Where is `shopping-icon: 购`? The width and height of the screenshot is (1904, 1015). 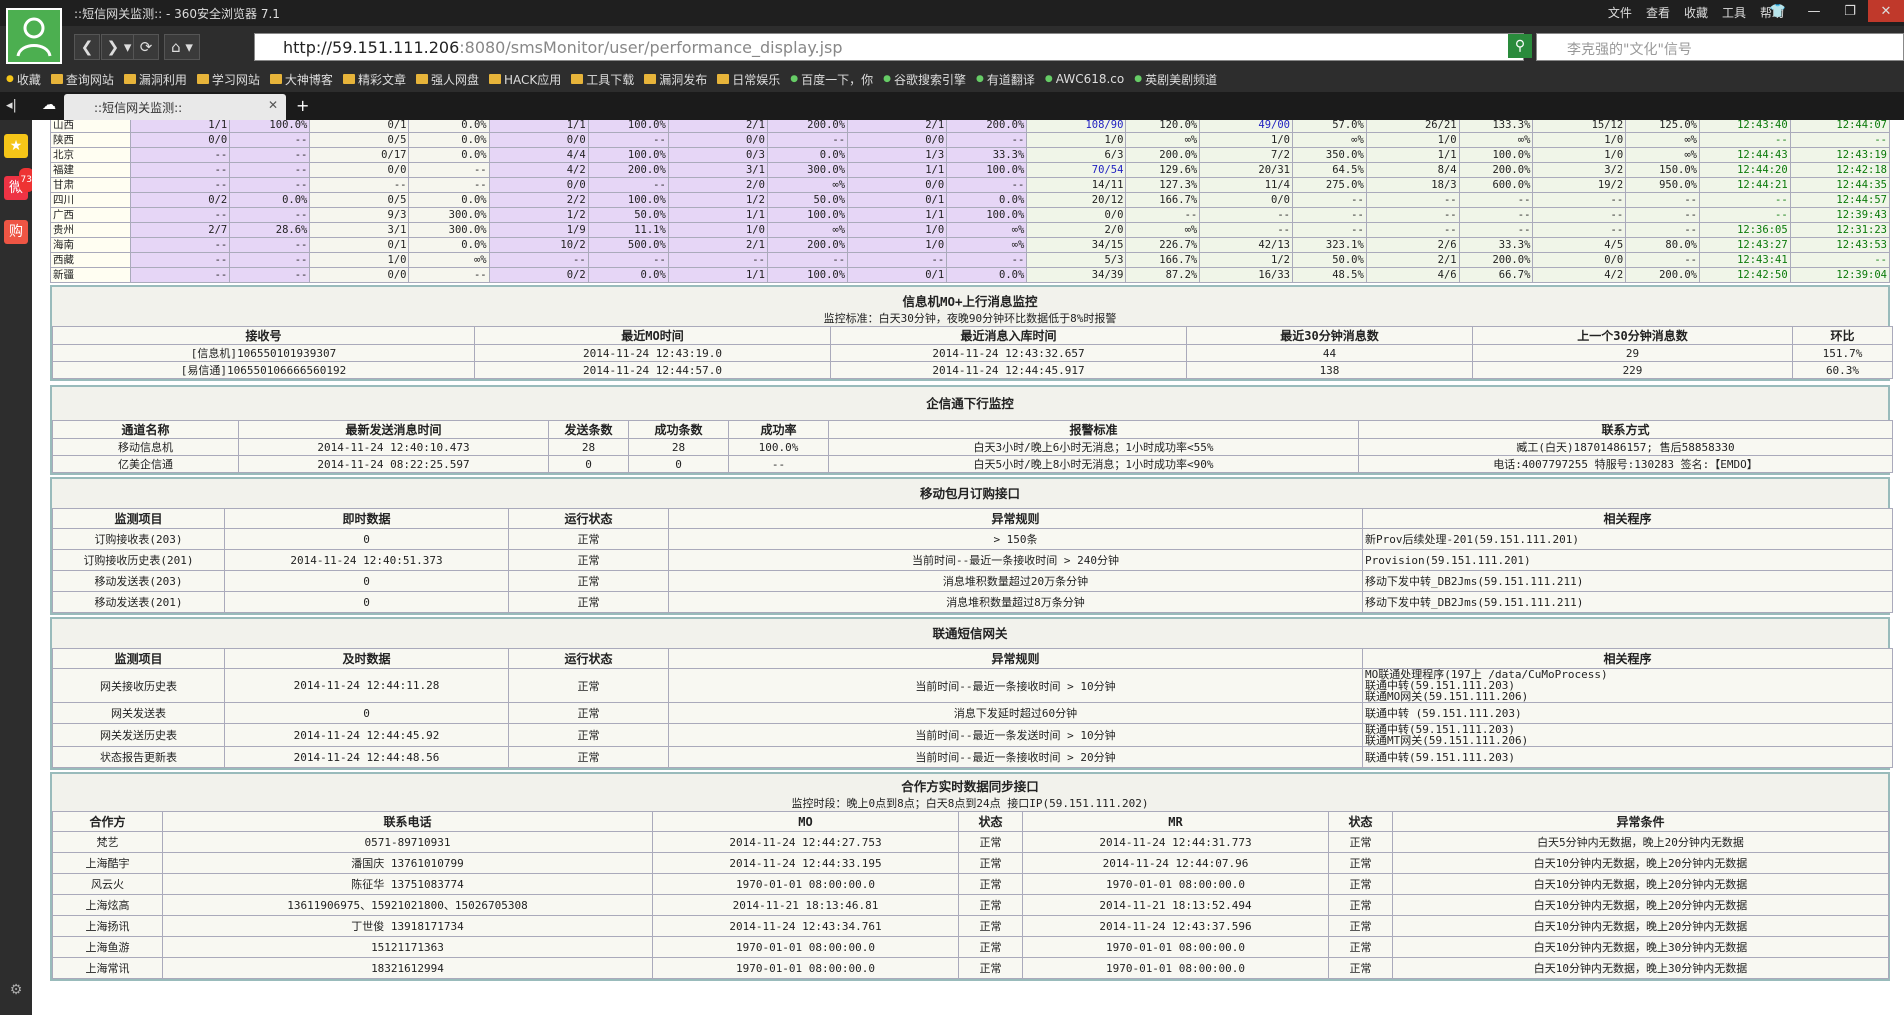 shopping-icon: 购 is located at coordinates (16, 232).